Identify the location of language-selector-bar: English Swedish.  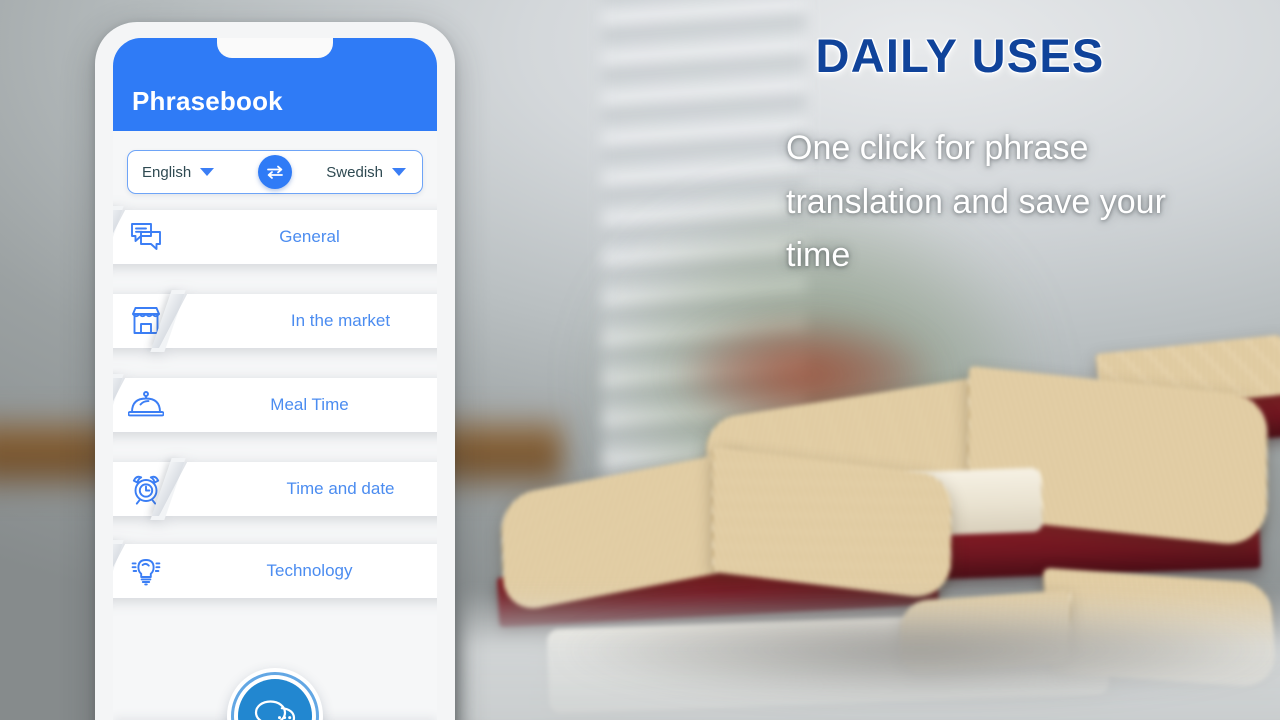
(275, 172).